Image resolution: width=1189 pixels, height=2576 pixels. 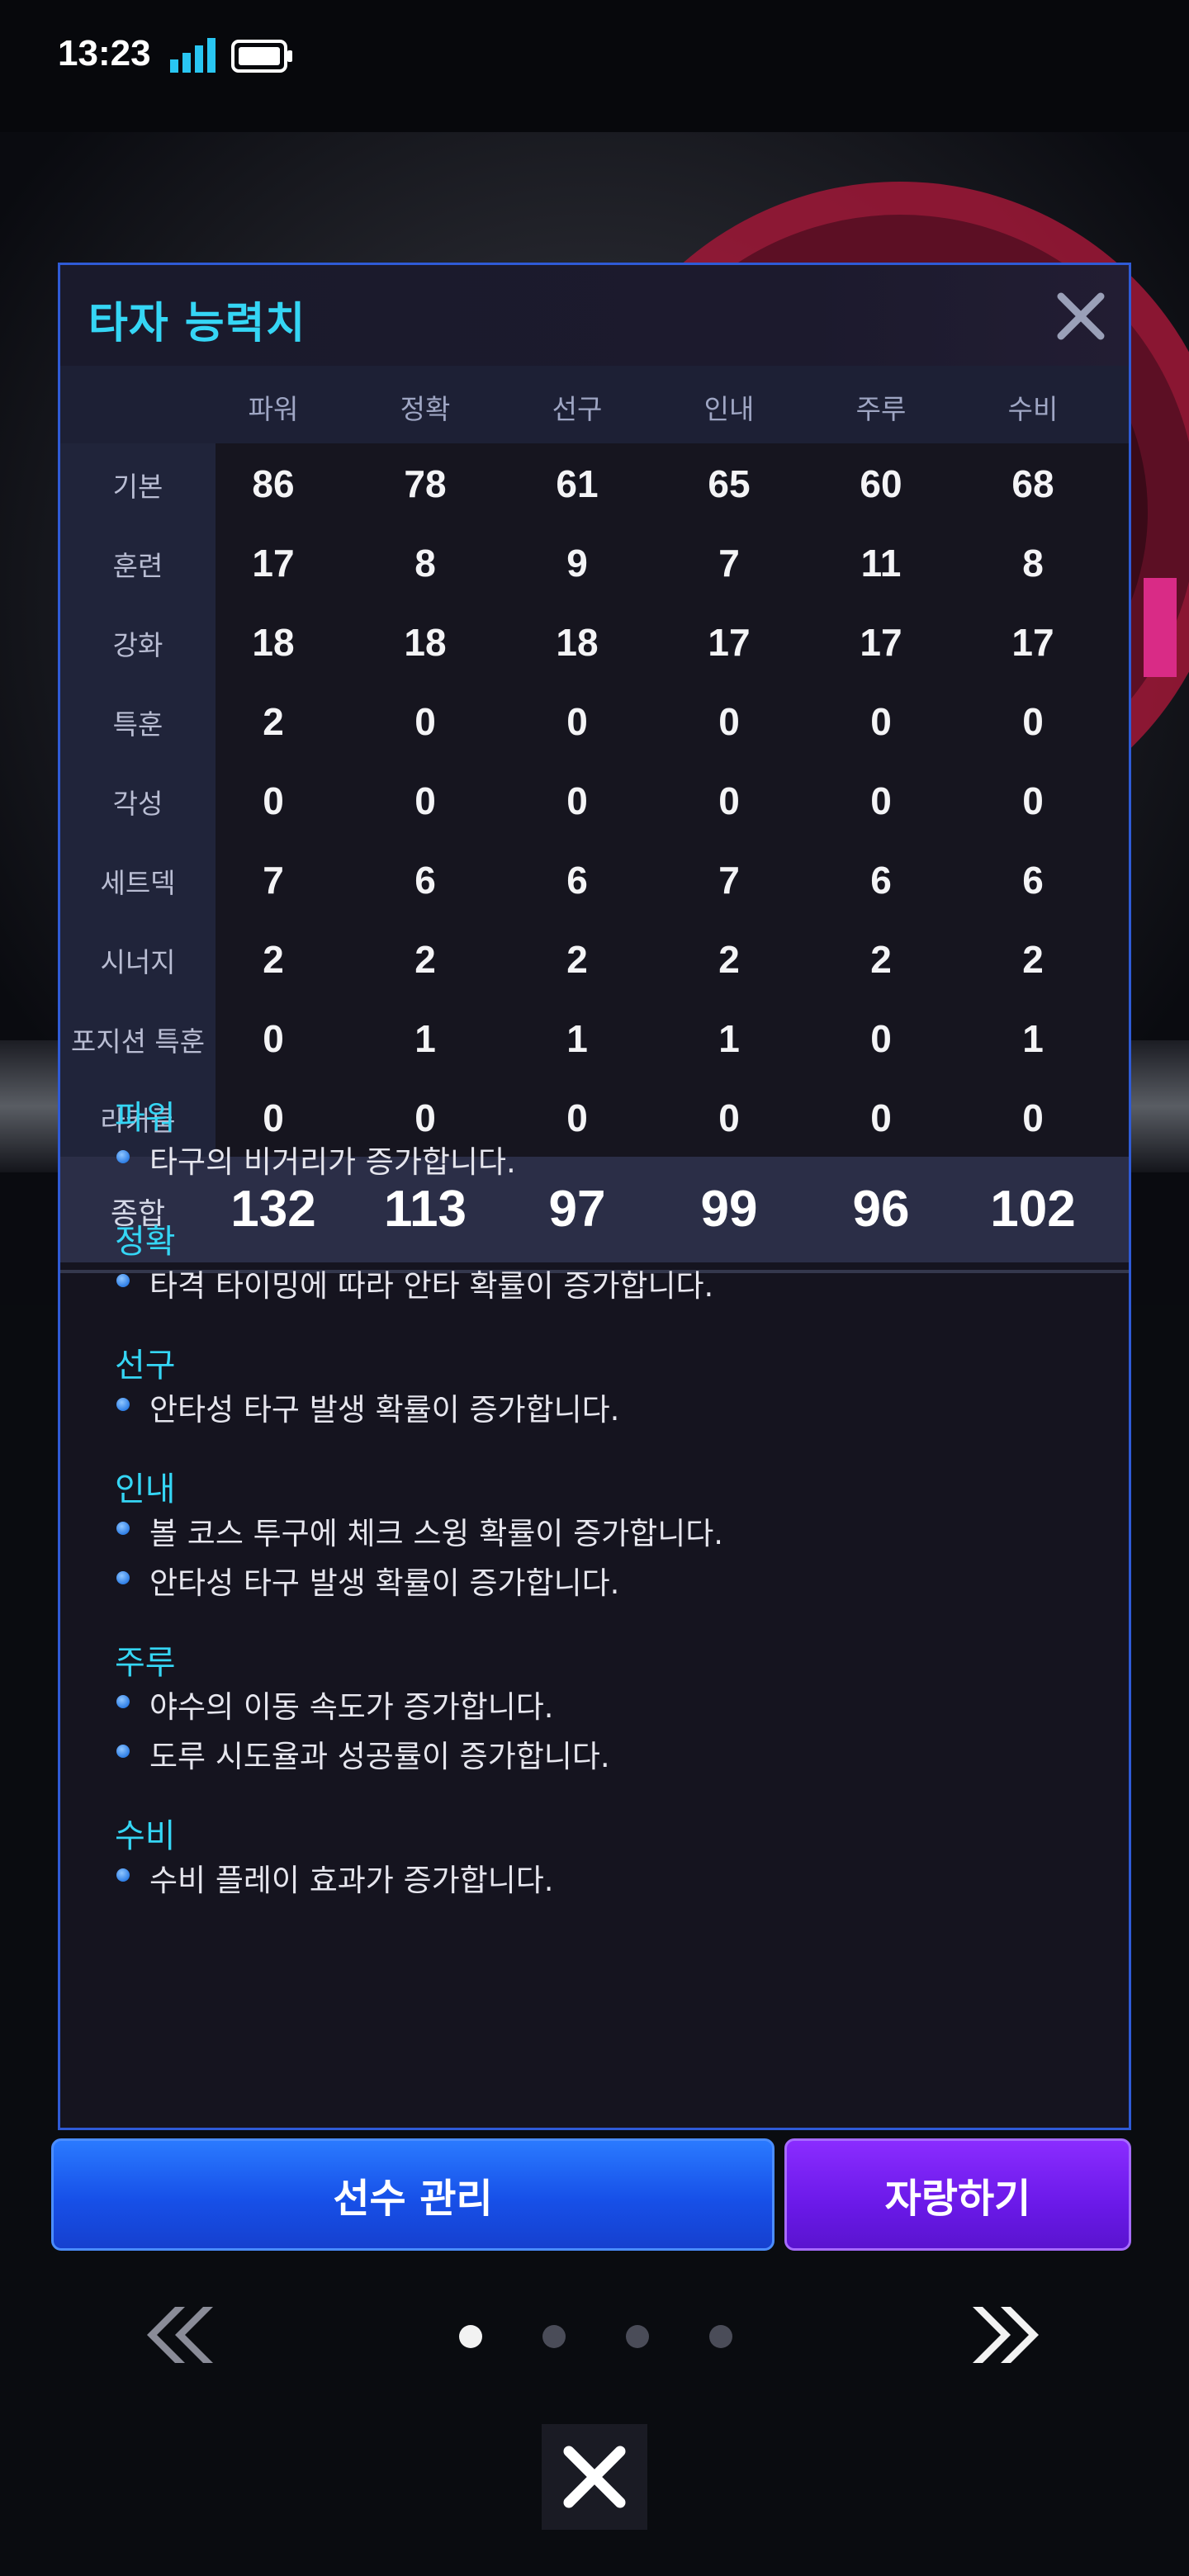 I want to click on row-label: 훈련, so click(x=137, y=566).